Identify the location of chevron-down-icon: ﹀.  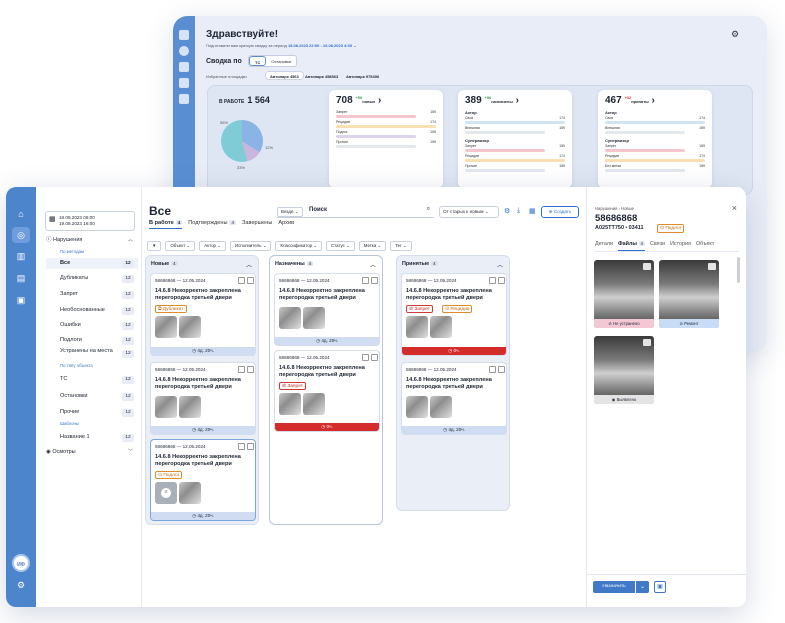
(130, 452).